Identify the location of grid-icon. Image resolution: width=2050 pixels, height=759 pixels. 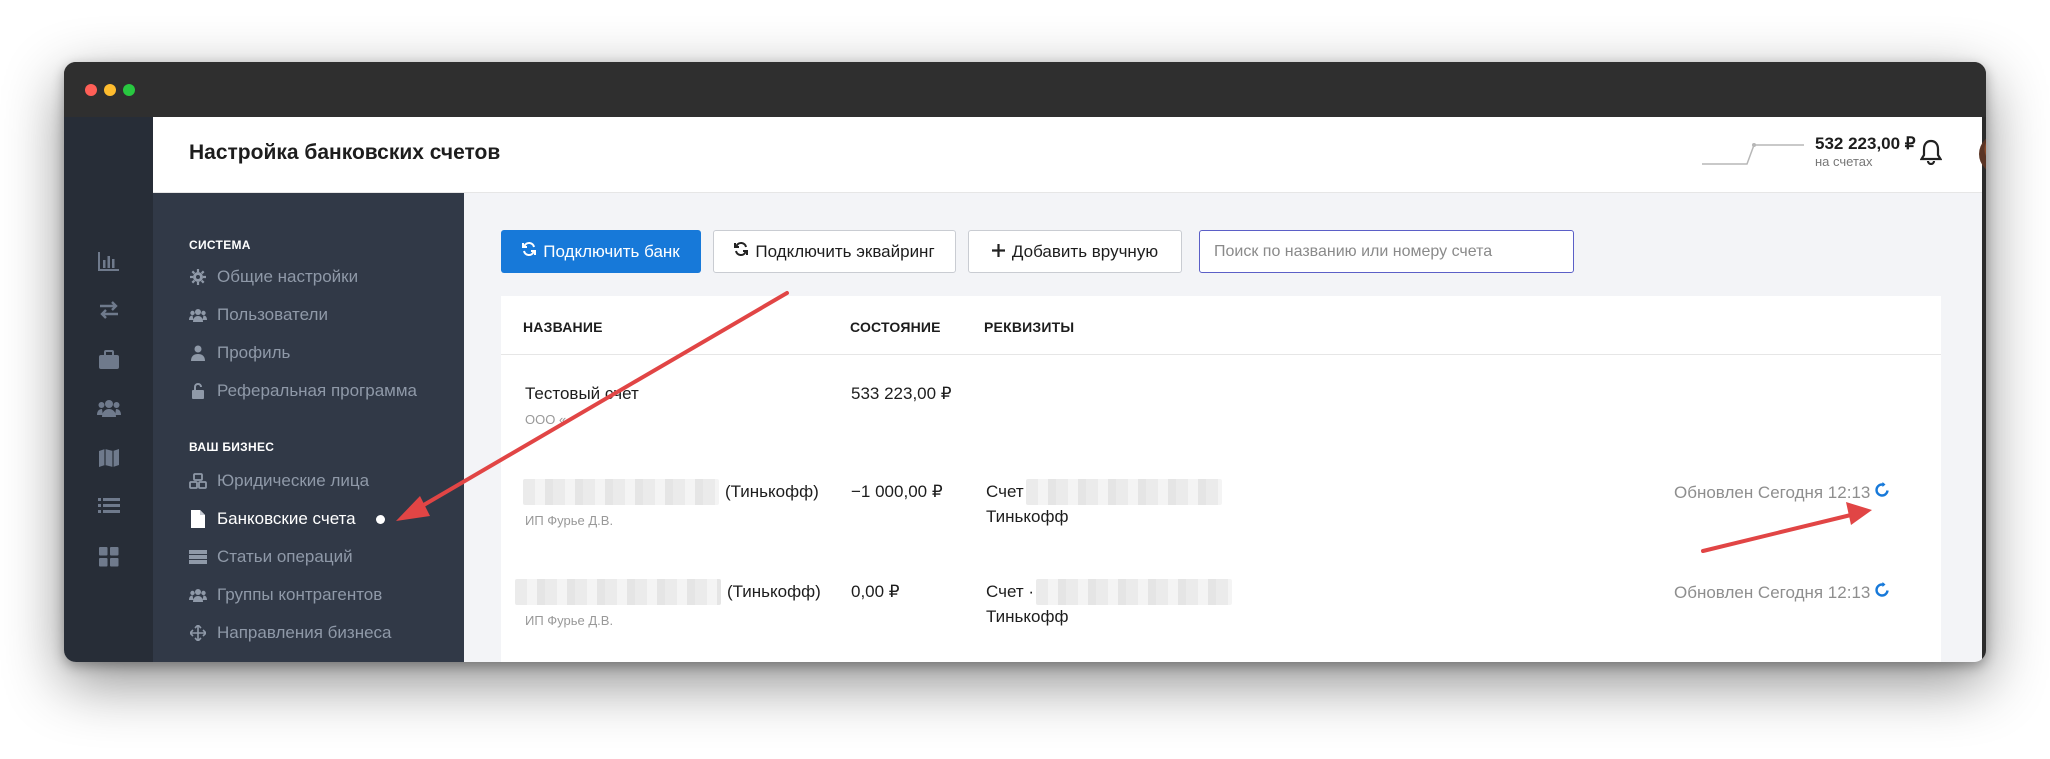
(108, 557).